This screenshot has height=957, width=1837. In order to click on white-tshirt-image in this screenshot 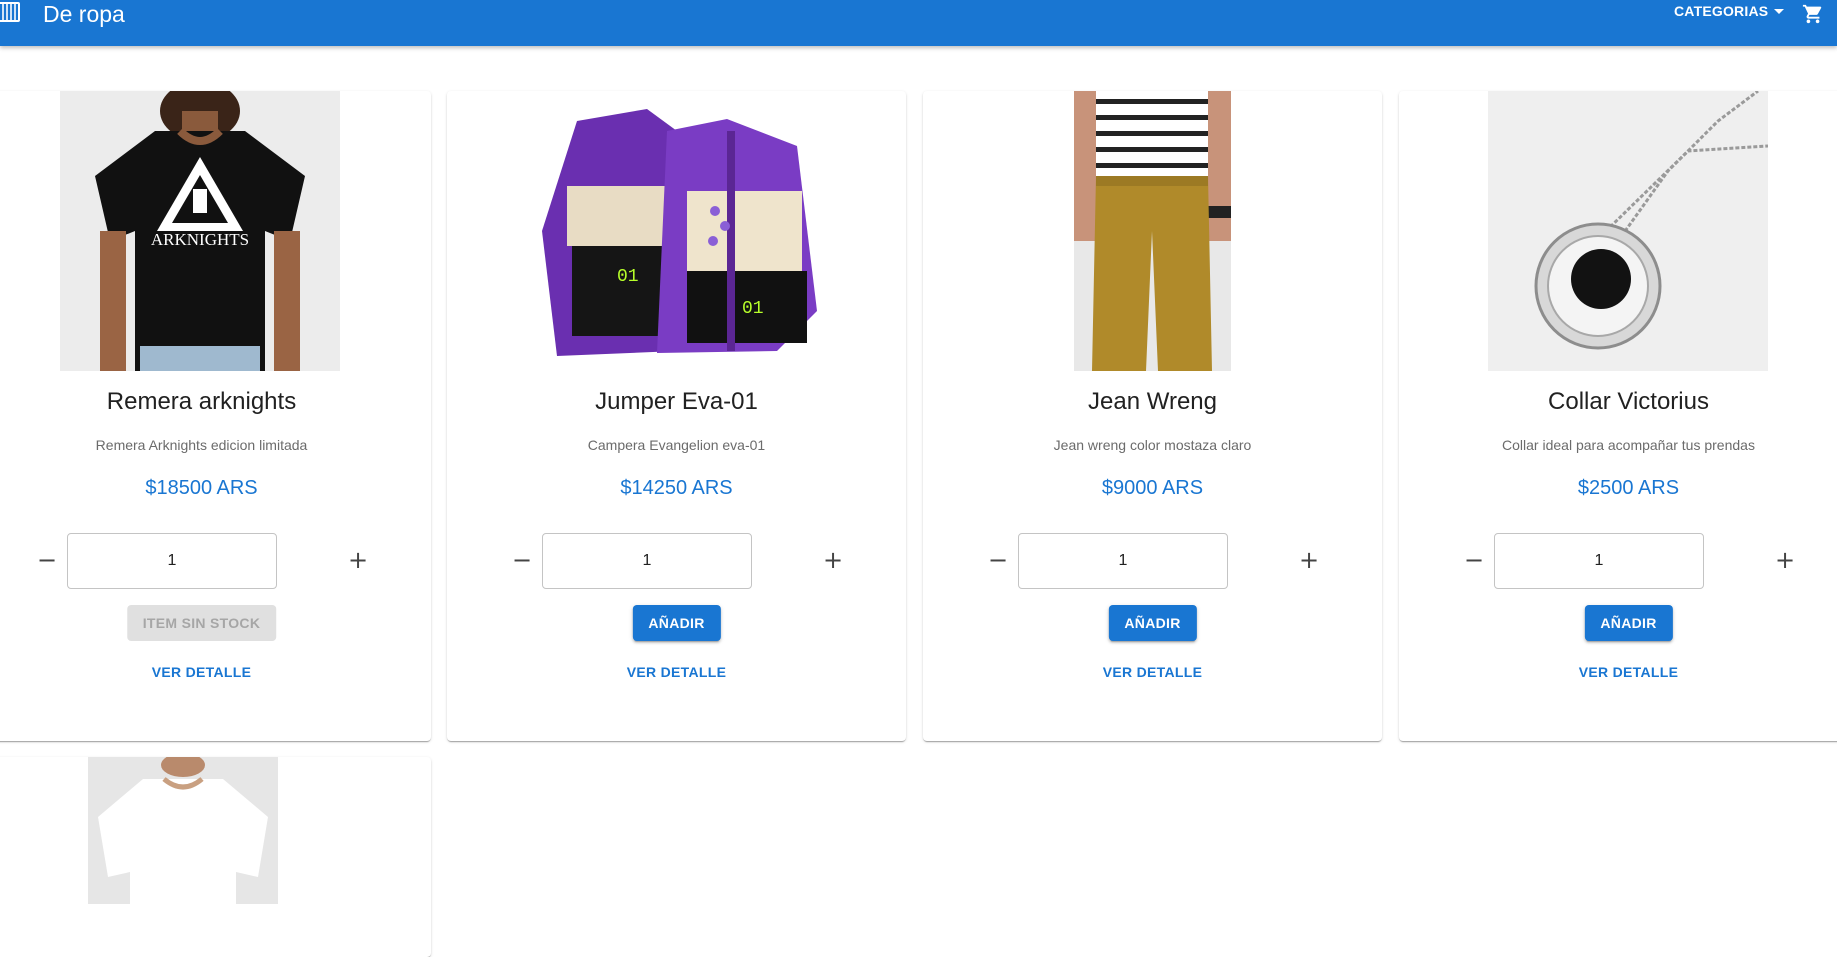, I will do `click(183, 830)`.